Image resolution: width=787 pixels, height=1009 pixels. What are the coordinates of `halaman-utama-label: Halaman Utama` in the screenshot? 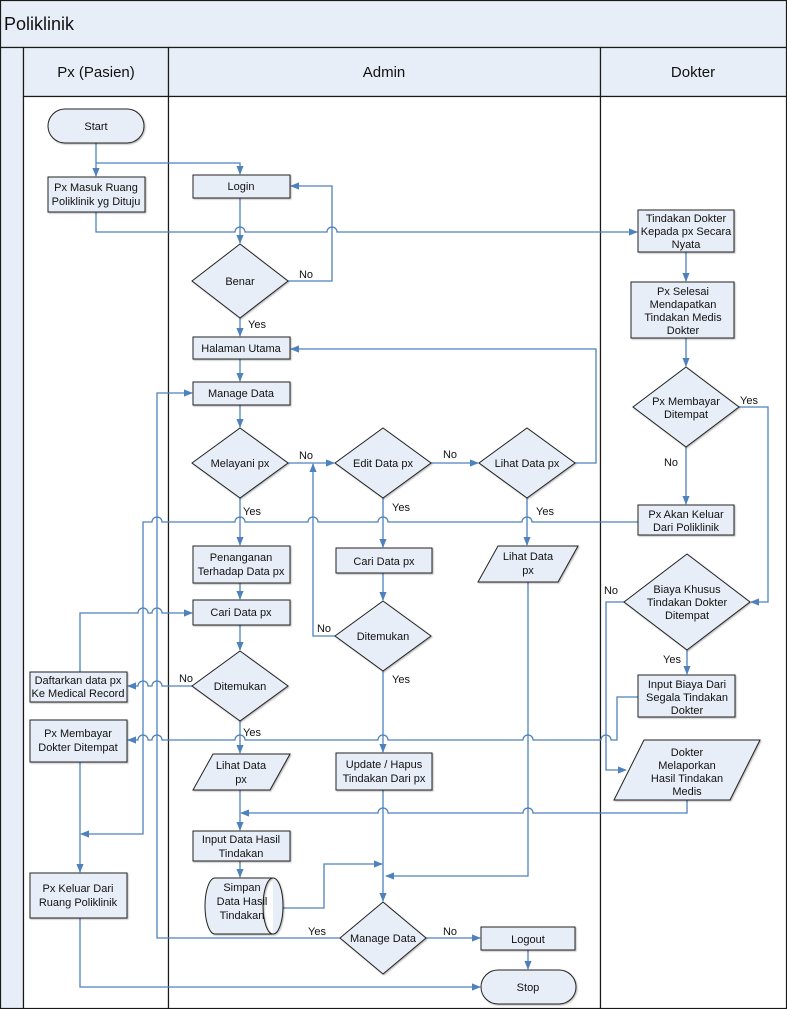 It's located at (241, 349).